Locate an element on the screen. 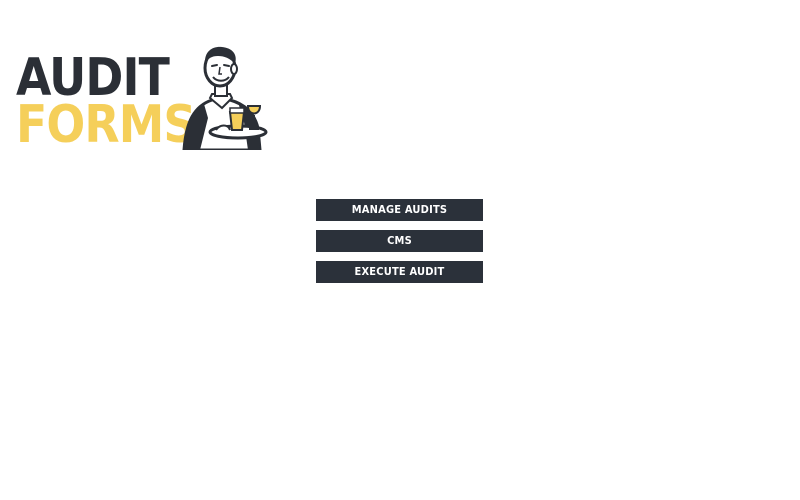 Image resolution: width=800 pixels, height=500 pixels. waiter-with-tray-icon is located at coordinates (225, 98).